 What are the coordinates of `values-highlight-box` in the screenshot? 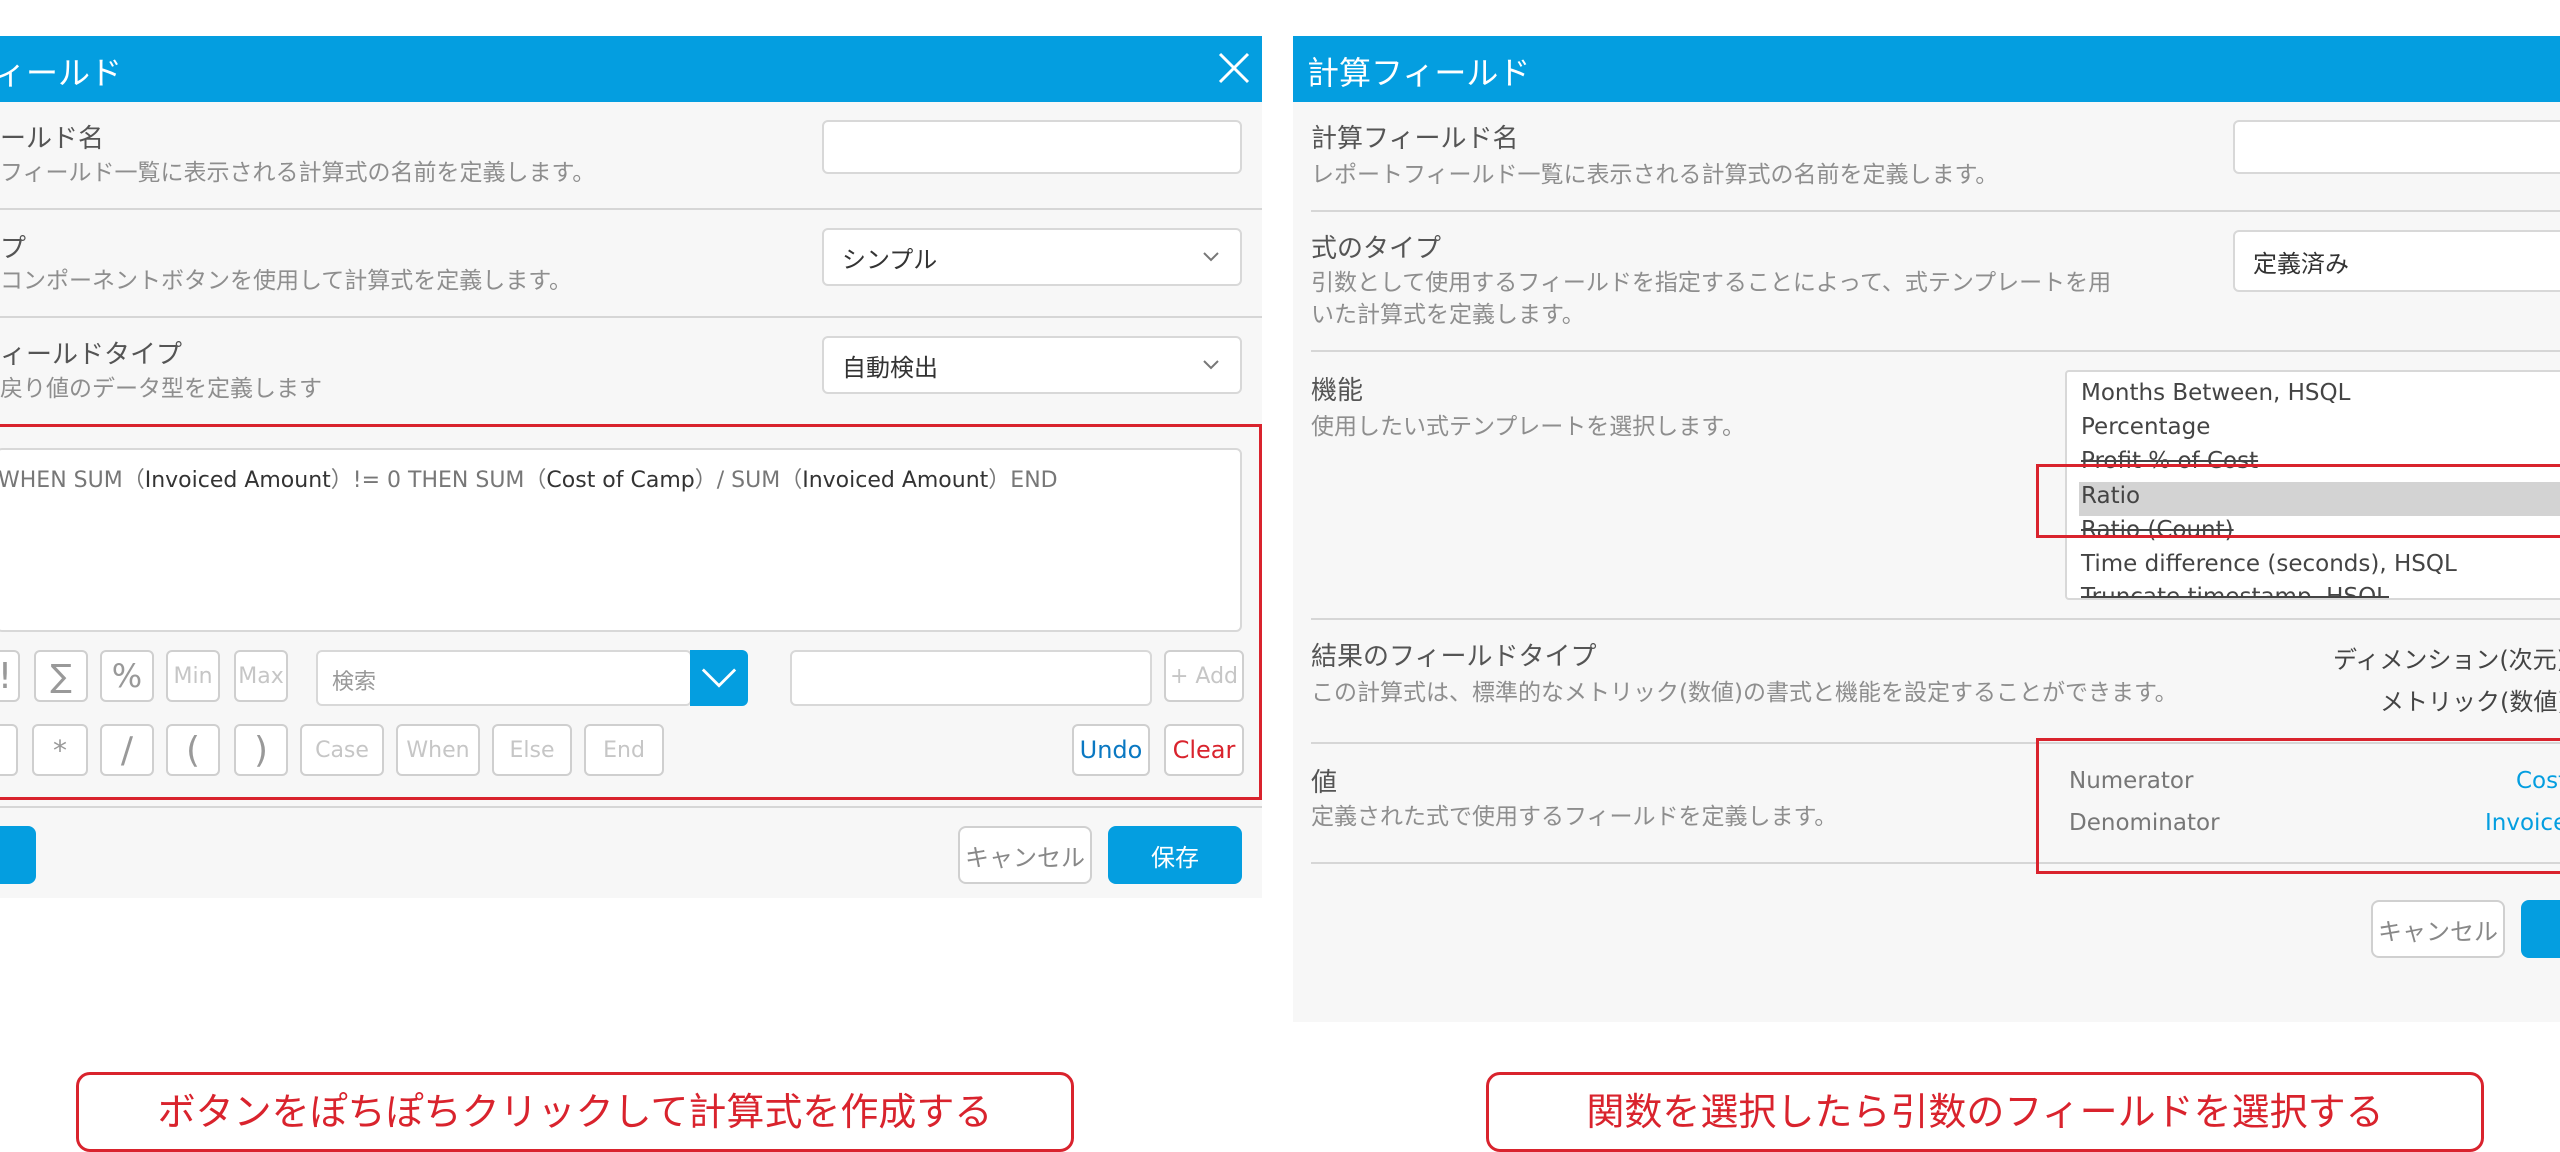 It's located at (2298, 806).